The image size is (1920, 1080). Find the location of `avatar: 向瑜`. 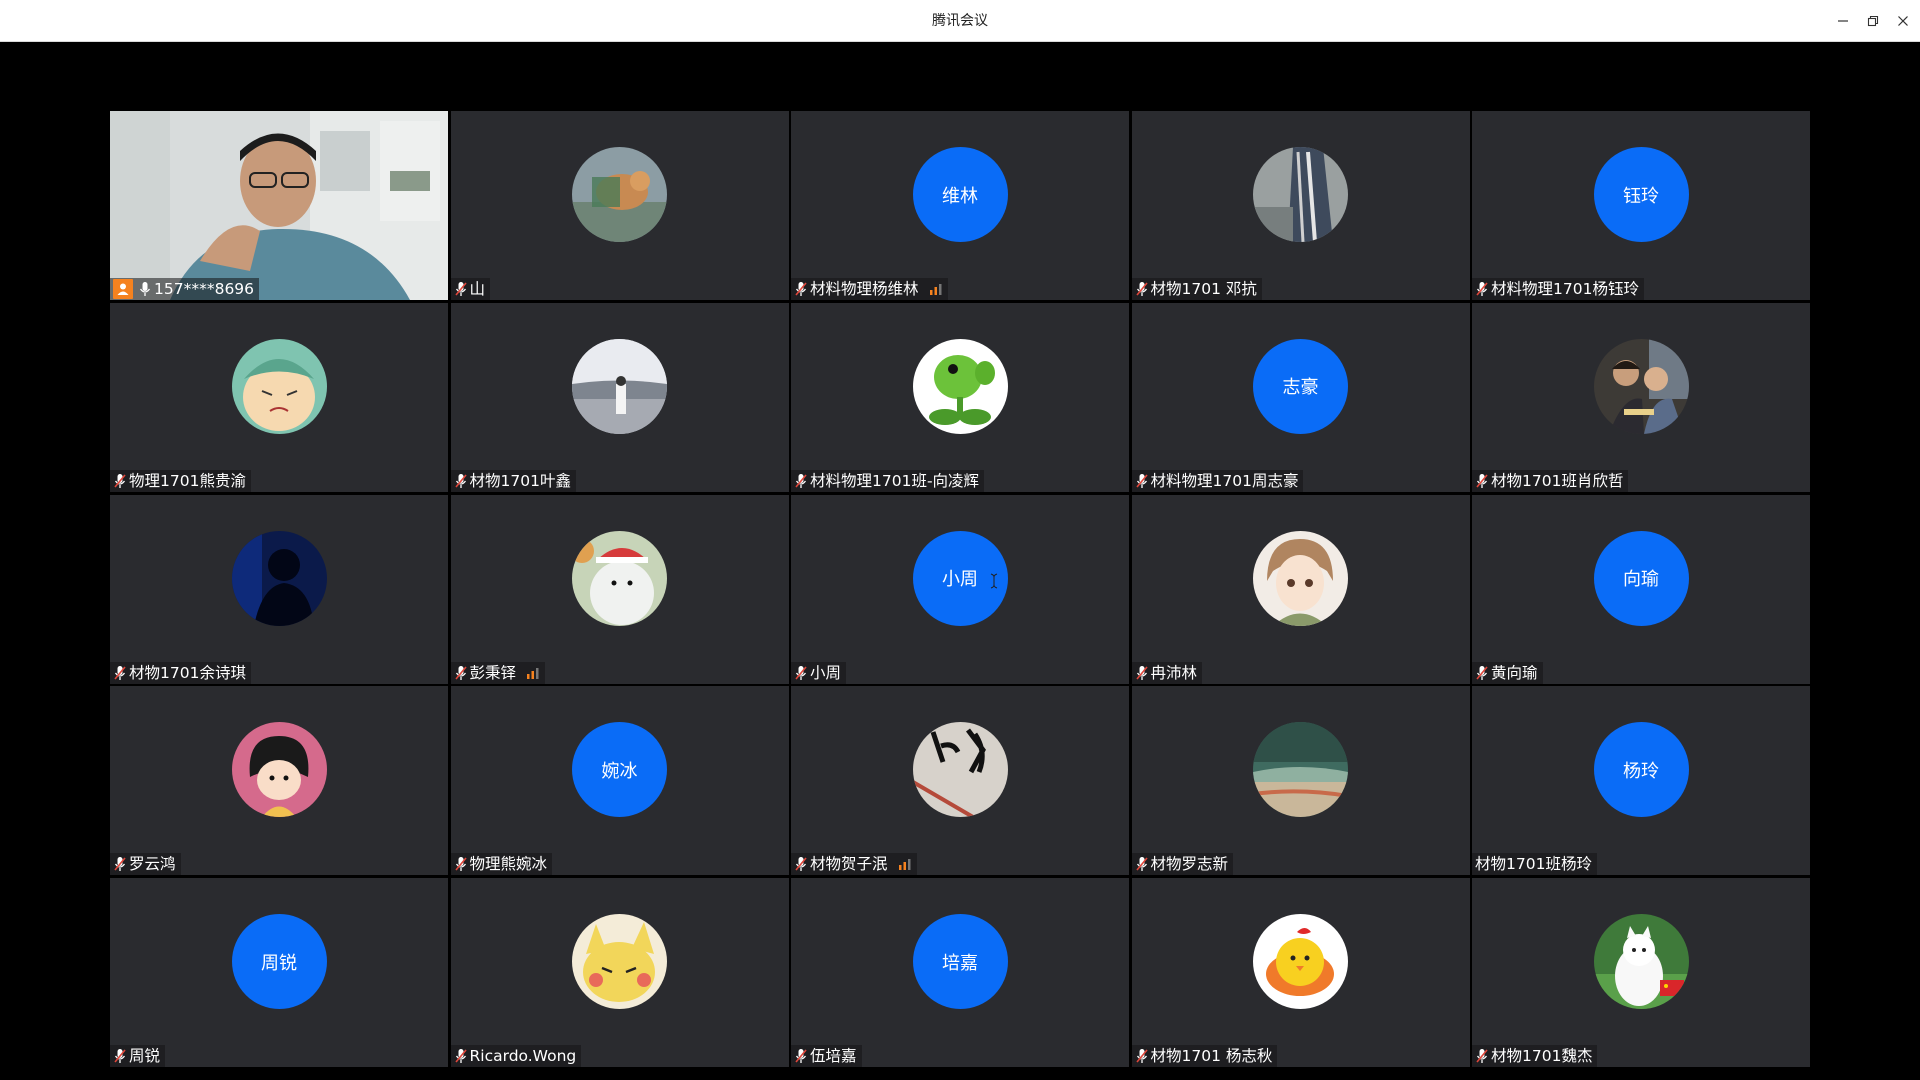

avatar: 向瑜 is located at coordinates (1641, 578).